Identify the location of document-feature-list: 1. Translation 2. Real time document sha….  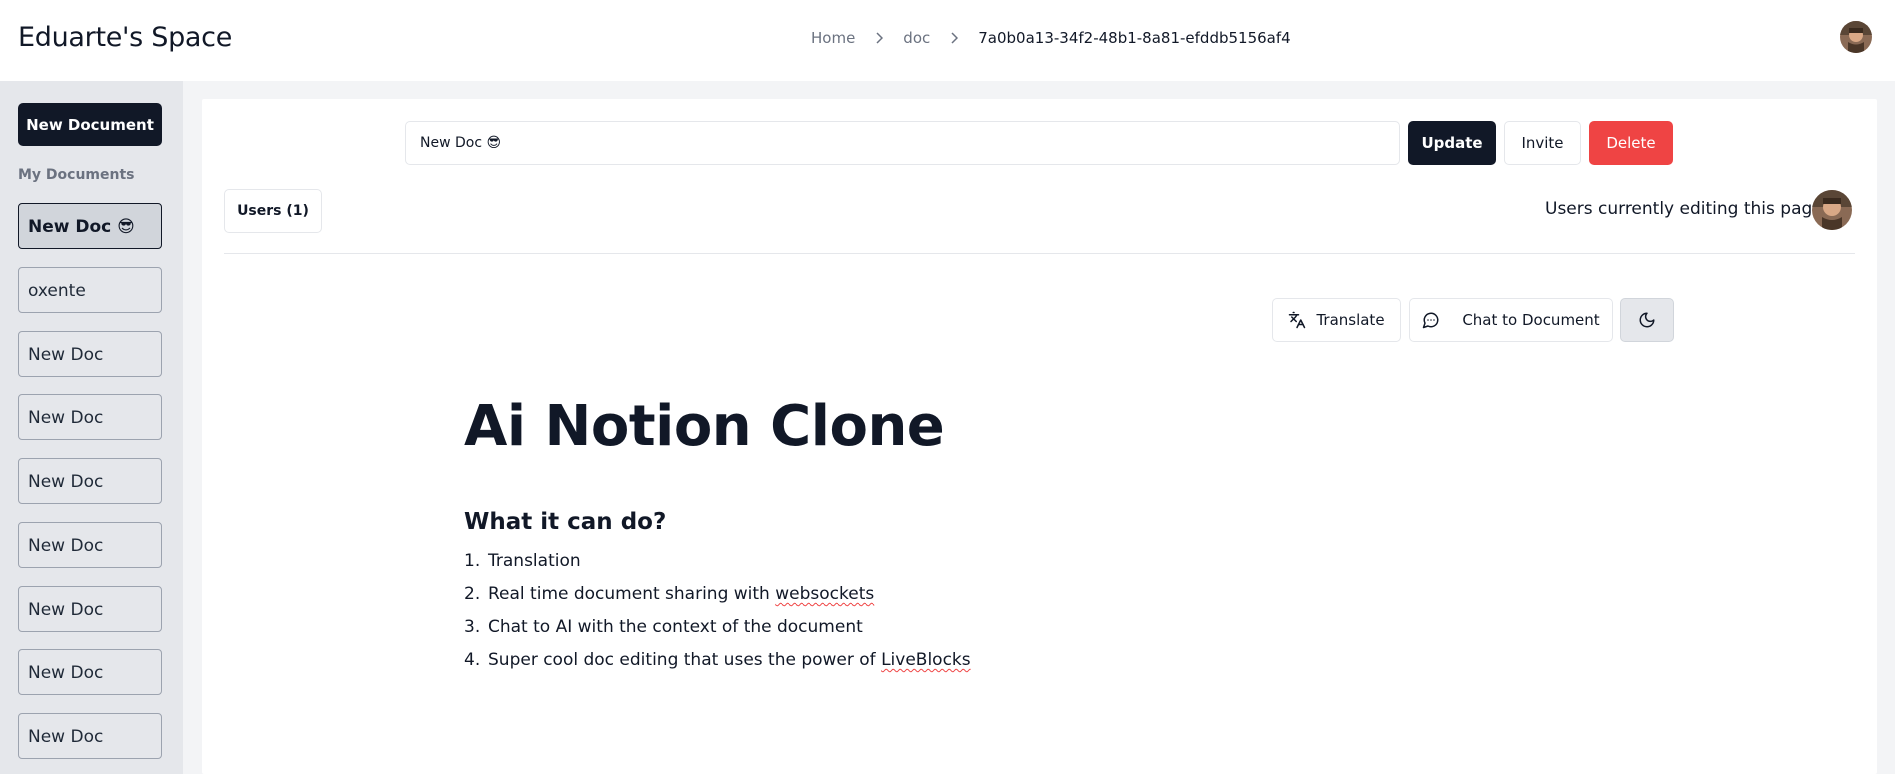
(717, 617).